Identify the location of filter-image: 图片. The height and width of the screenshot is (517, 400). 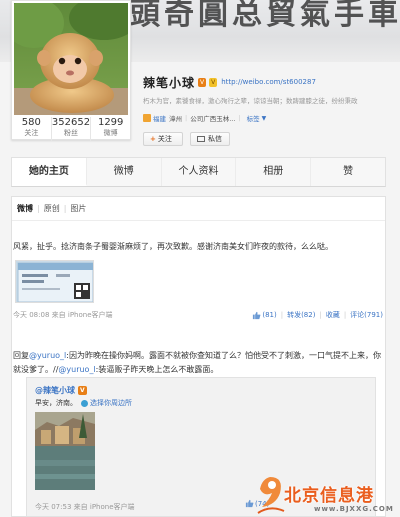
(78, 208).